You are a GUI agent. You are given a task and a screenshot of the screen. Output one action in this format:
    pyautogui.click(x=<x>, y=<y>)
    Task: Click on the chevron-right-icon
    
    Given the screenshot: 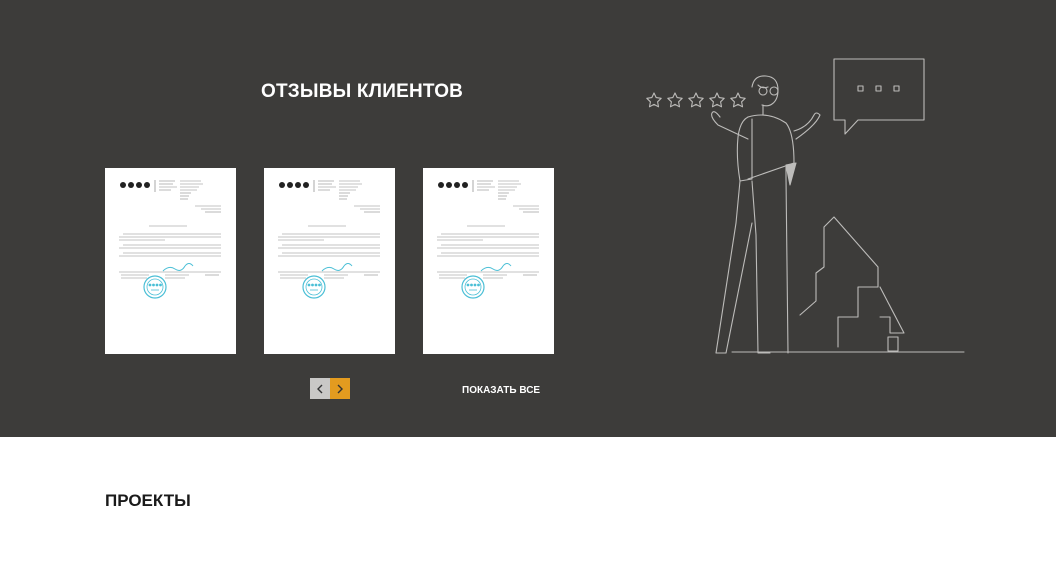 What is the action you would take?
    pyautogui.click(x=340, y=388)
    